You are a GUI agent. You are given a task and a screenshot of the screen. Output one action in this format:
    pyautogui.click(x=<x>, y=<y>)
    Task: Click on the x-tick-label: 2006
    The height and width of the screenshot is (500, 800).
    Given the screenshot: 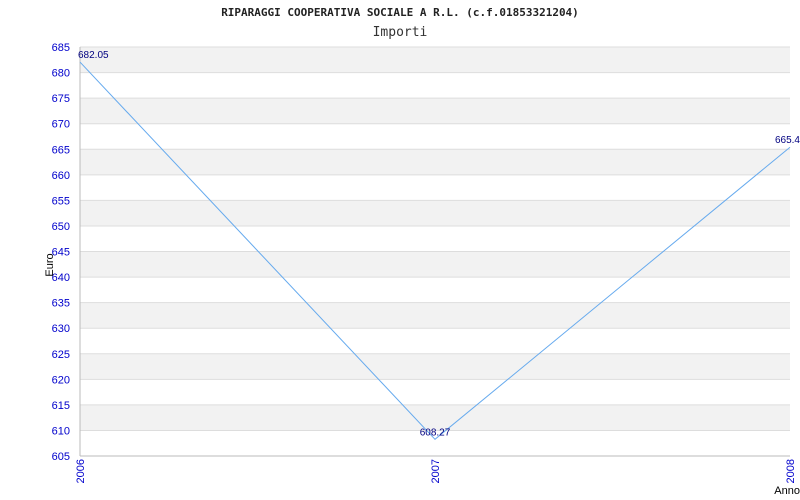 What is the action you would take?
    pyautogui.click(x=81, y=471)
    